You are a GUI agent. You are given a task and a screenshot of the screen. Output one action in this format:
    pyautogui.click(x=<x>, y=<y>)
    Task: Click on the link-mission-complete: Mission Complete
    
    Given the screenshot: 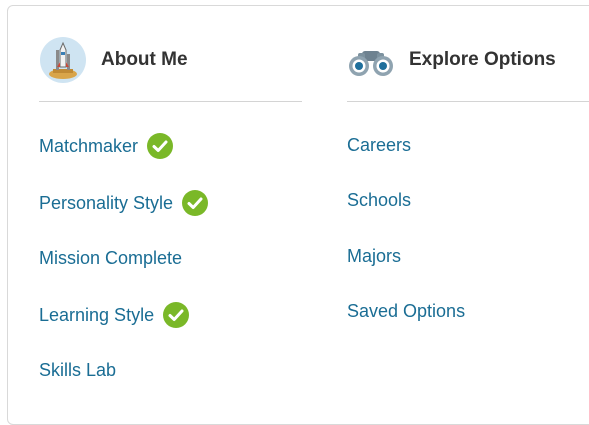 What is the action you would take?
    pyautogui.click(x=110, y=258)
    